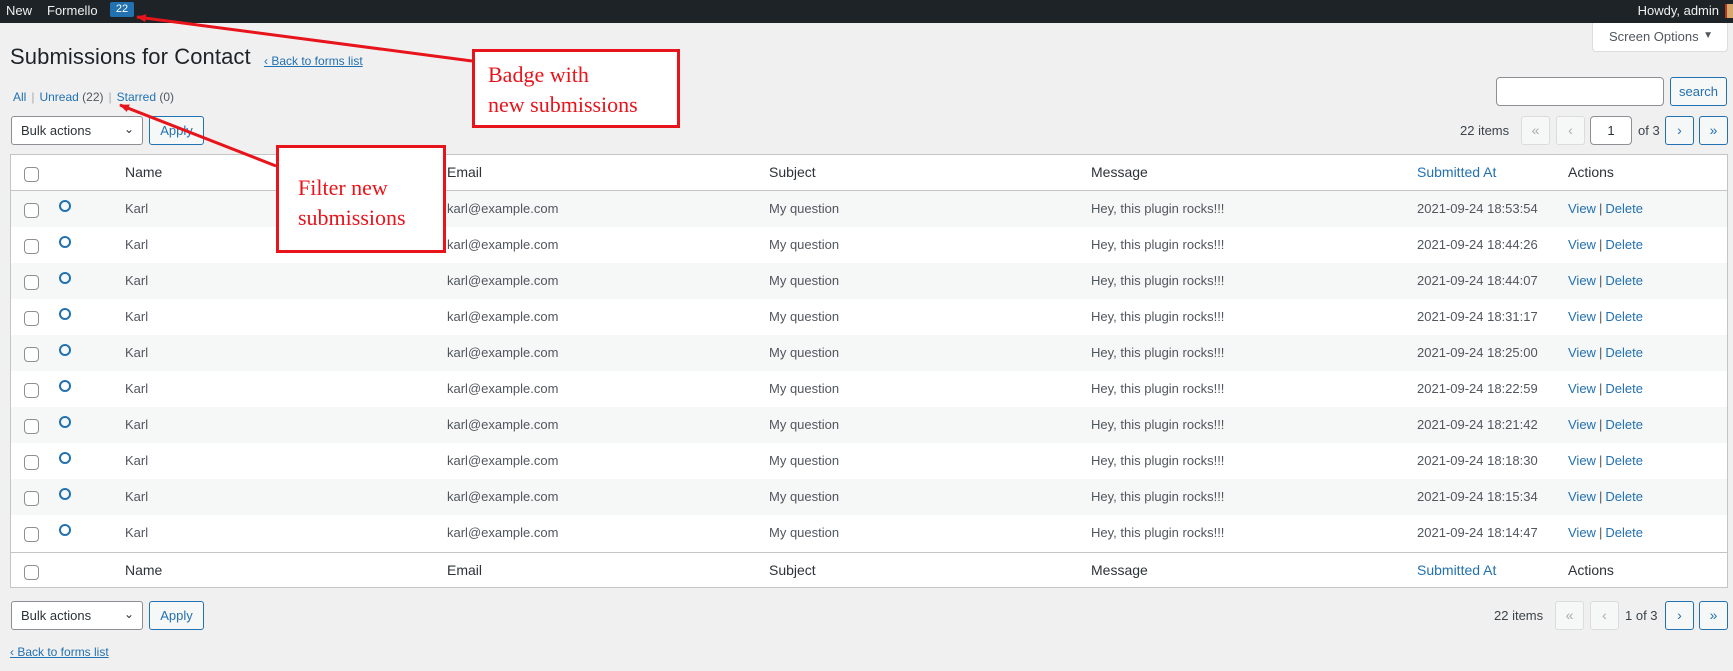 This screenshot has width=1733, height=671. Describe the element at coordinates (563, 104) in the screenshot. I see `annotation-text: new submissions` at that location.